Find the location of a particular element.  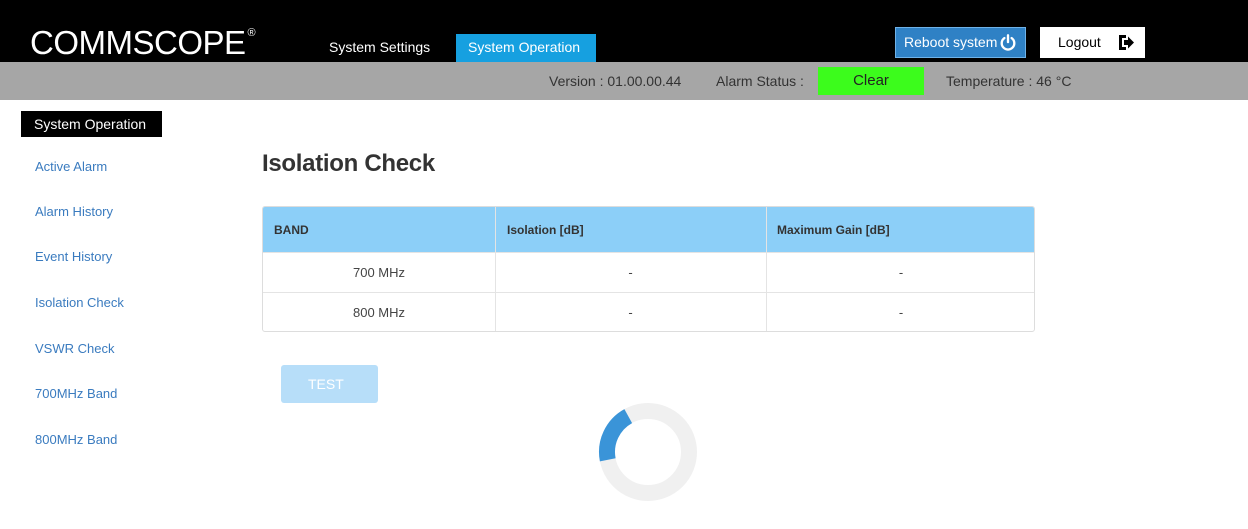

table-cell-band: 700 MHz is located at coordinates (379, 272).